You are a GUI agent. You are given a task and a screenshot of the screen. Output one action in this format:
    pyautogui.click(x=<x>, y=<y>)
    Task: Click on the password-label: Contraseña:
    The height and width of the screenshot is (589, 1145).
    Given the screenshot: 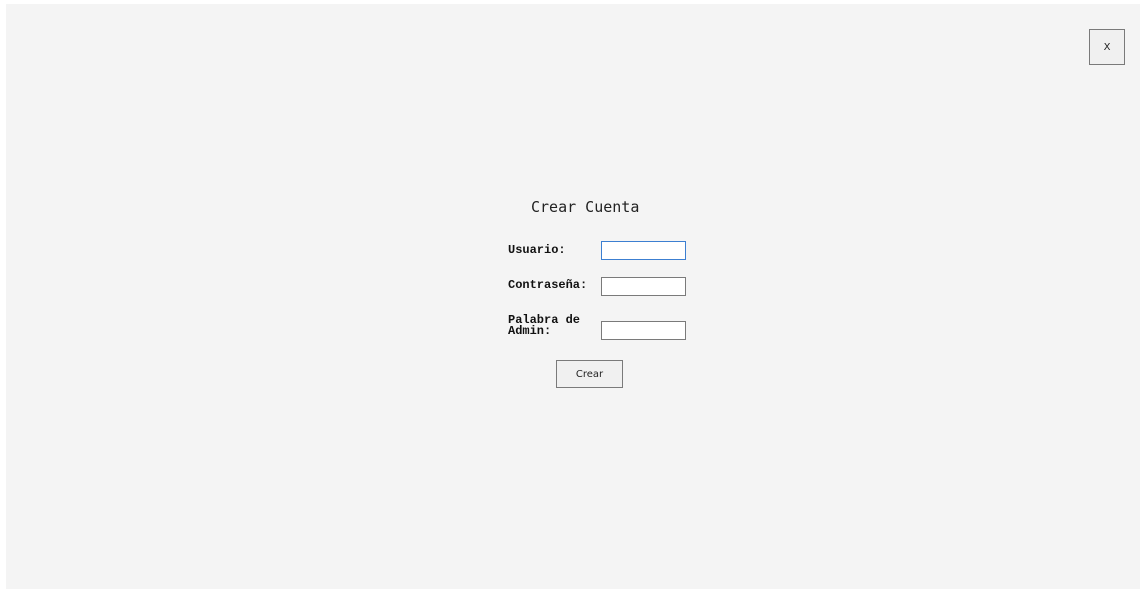 What is the action you would take?
    pyautogui.click(x=548, y=285)
    